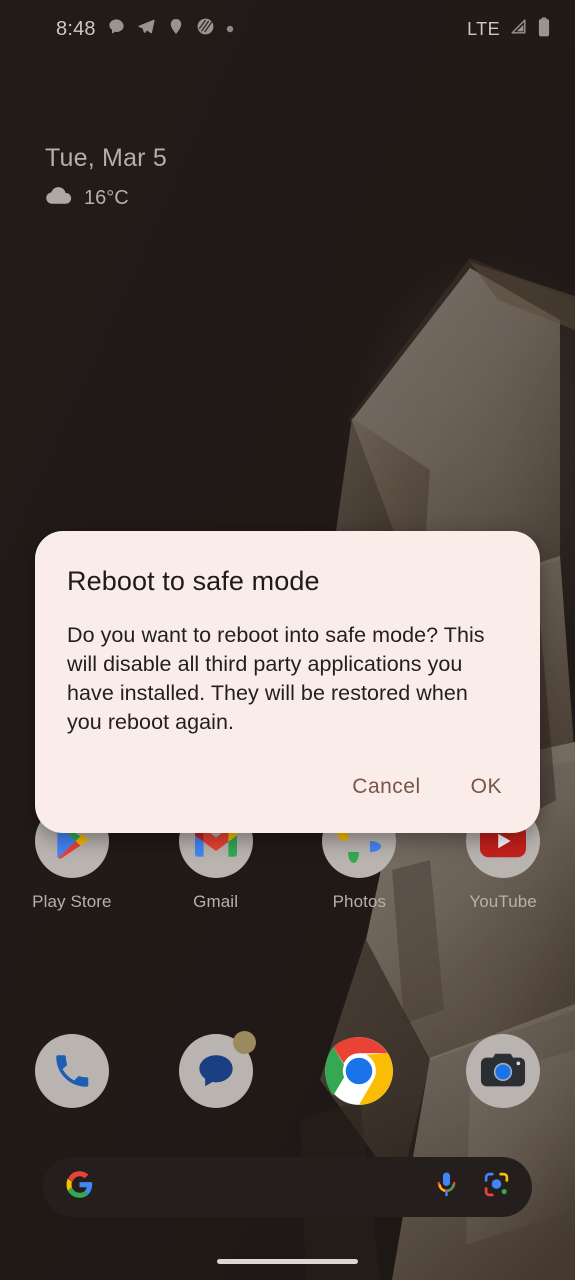 The image size is (575, 1280). Describe the element at coordinates (287, 791) in the screenshot. I see `dialog-actions: Cancel OK` at that location.